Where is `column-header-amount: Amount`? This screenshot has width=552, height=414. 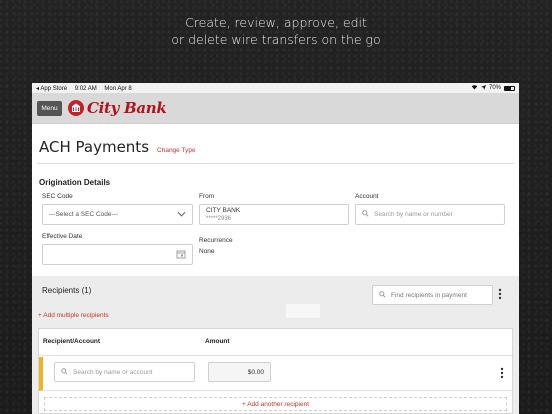
column-header-amount: Amount is located at coordinates (217, 341).